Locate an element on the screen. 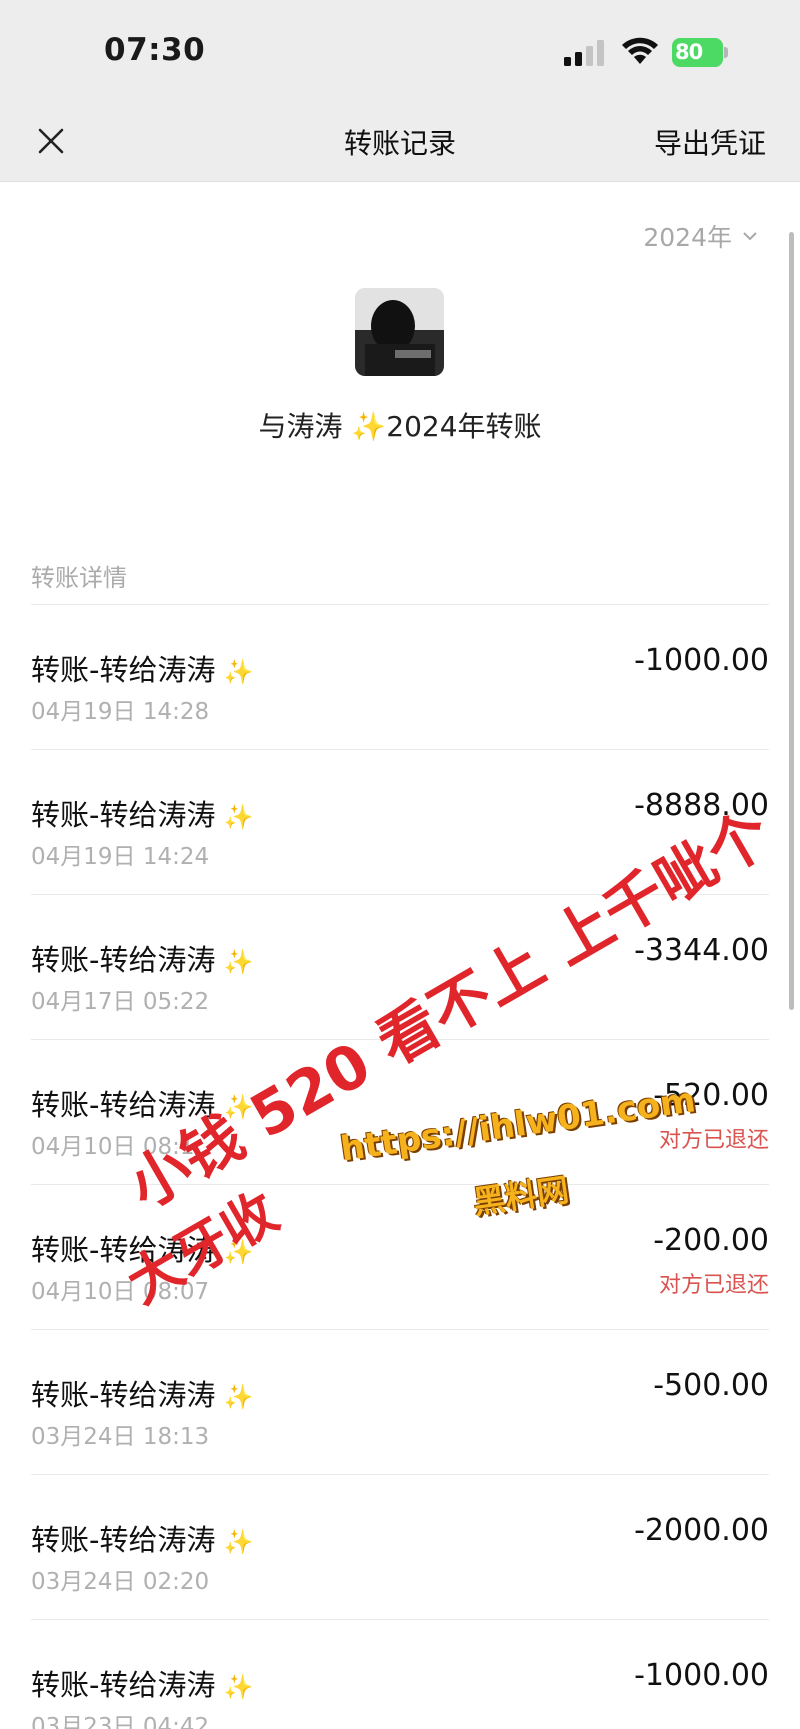 Image resolution: width=800 pixels, height=1729 pixels. transaction-date: 04月17日 05:22 is located at coordinates (120, 1002).